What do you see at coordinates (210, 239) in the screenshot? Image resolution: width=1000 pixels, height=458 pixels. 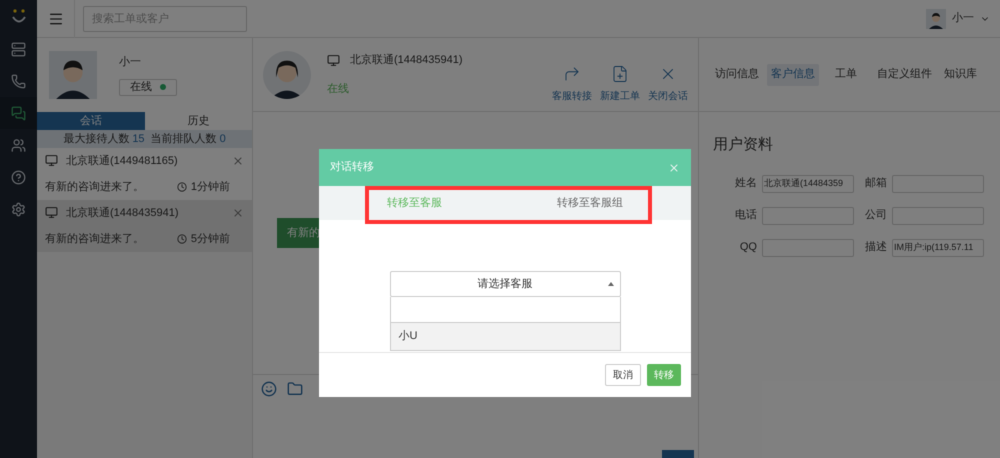 I see `session-time: 5分钟前` at bounding box center [210, 239].